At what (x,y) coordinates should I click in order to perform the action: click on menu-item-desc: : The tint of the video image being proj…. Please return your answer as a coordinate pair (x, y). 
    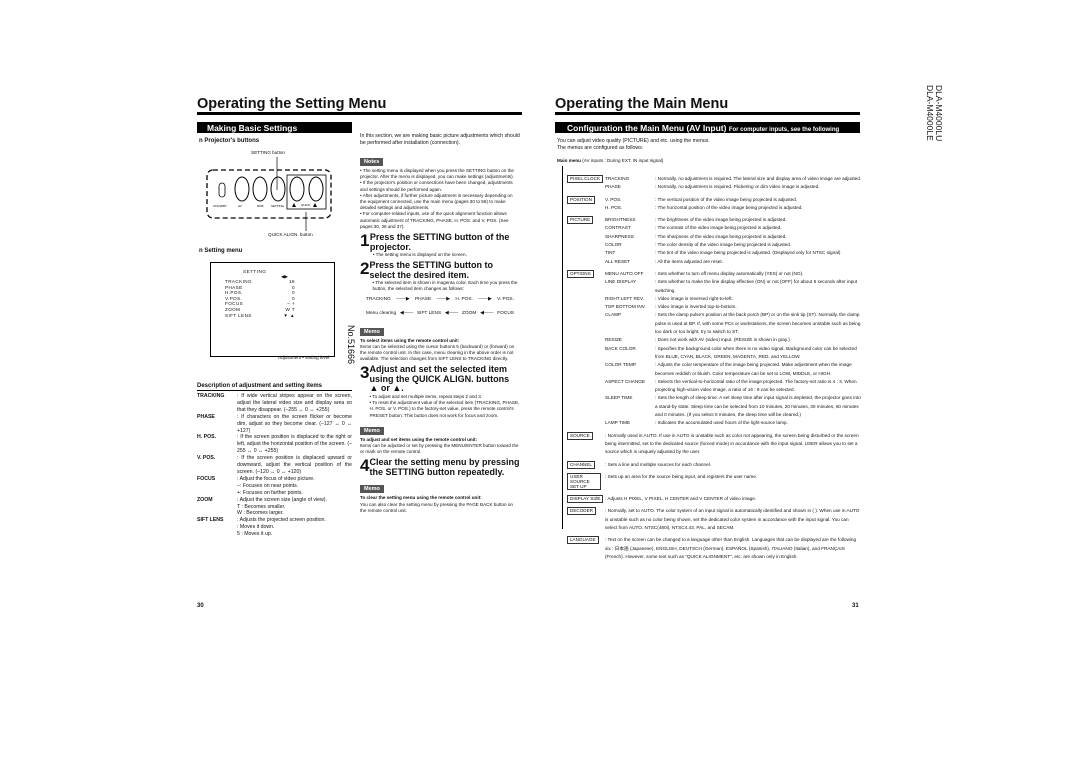
    Looking at the image, I should click on (748, 253).